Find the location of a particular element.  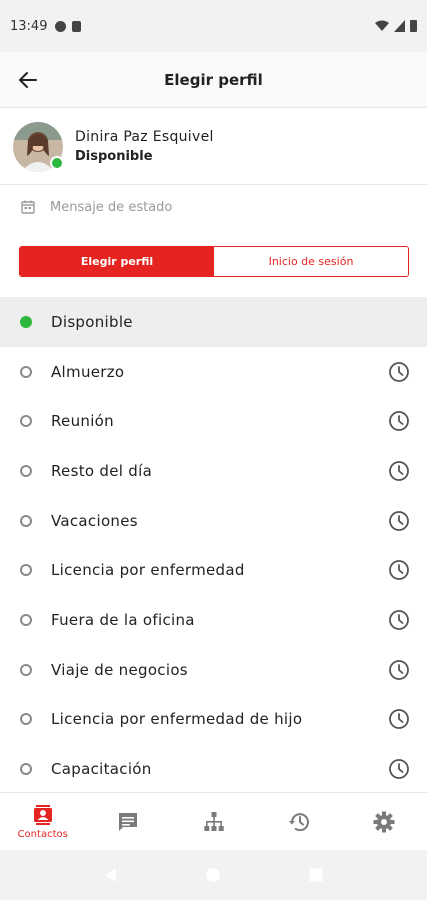

nav-label: Contactos is located at coordinates (42, 834).